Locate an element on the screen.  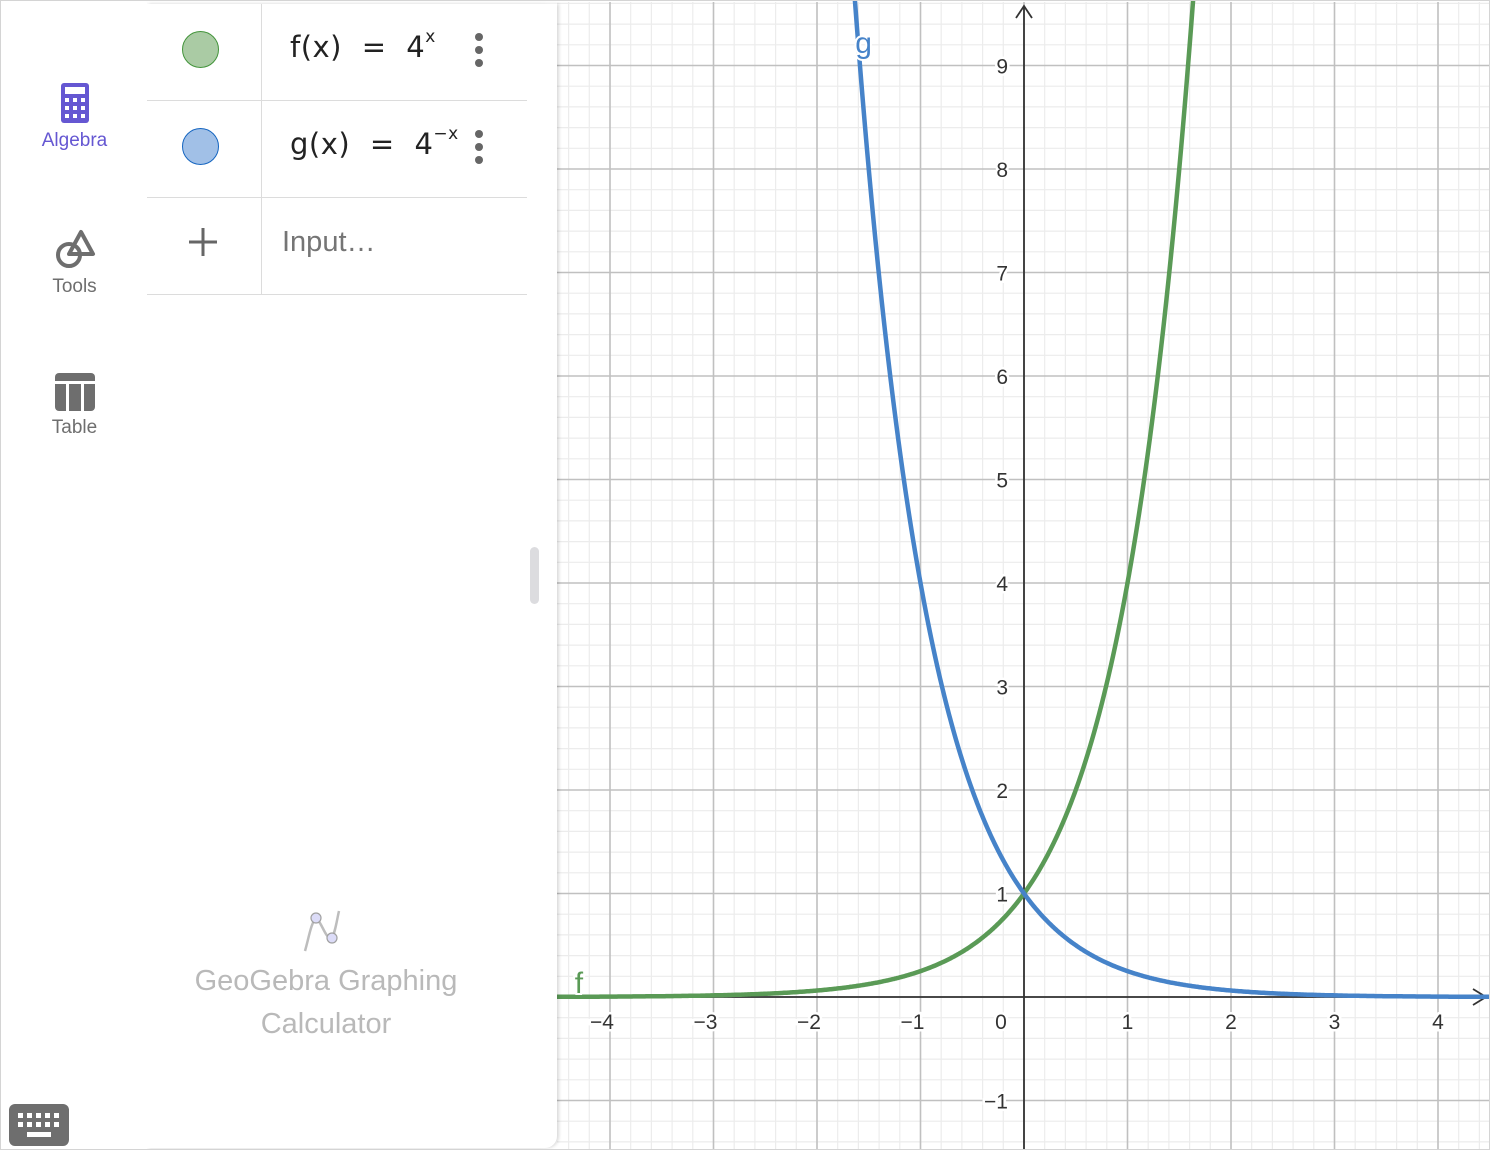
formula-f: f(x) = 4x is located at coordinates (363, 45).